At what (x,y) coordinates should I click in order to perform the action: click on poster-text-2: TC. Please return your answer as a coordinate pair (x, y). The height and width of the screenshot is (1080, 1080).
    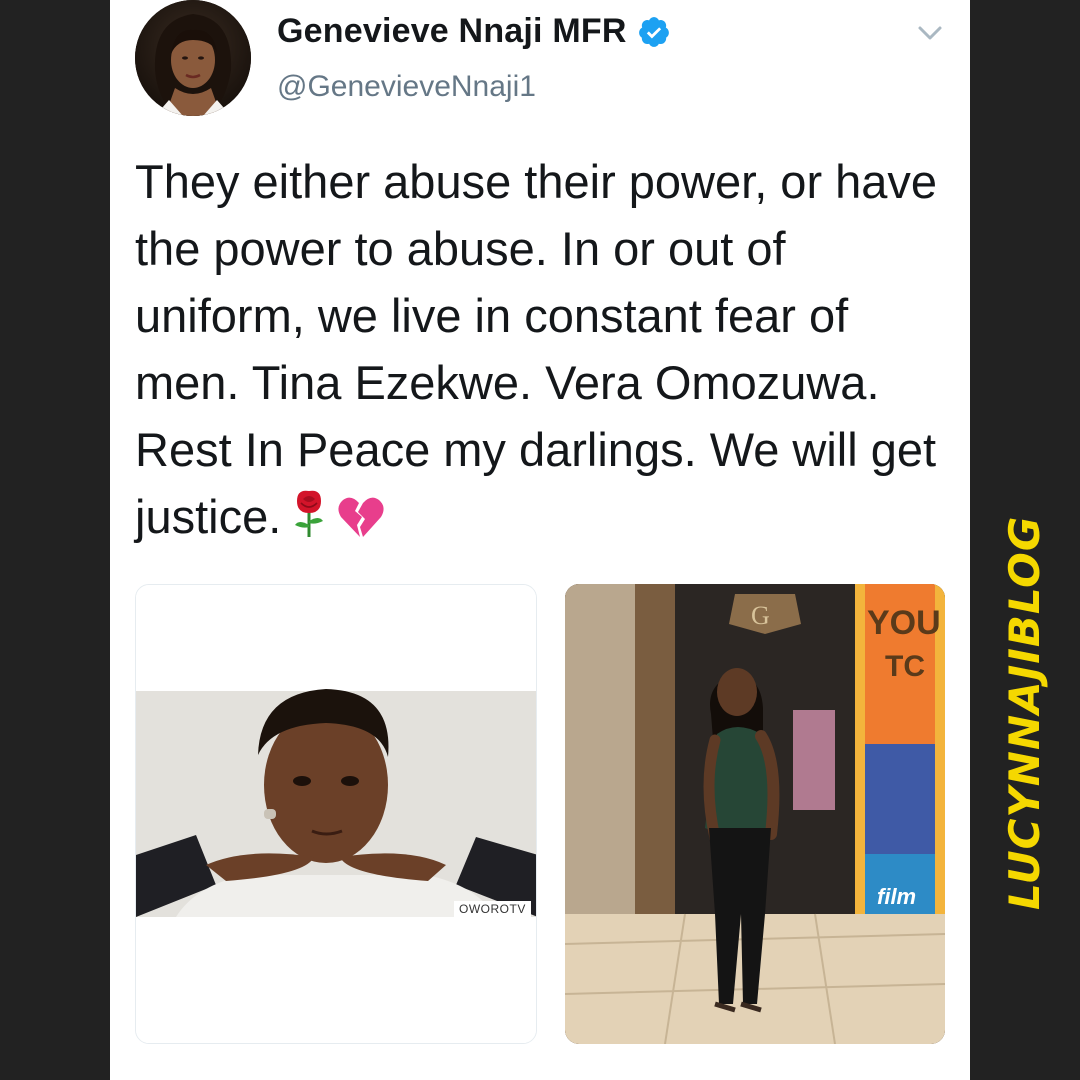
    Looking at the image, I should click on (905, 666).